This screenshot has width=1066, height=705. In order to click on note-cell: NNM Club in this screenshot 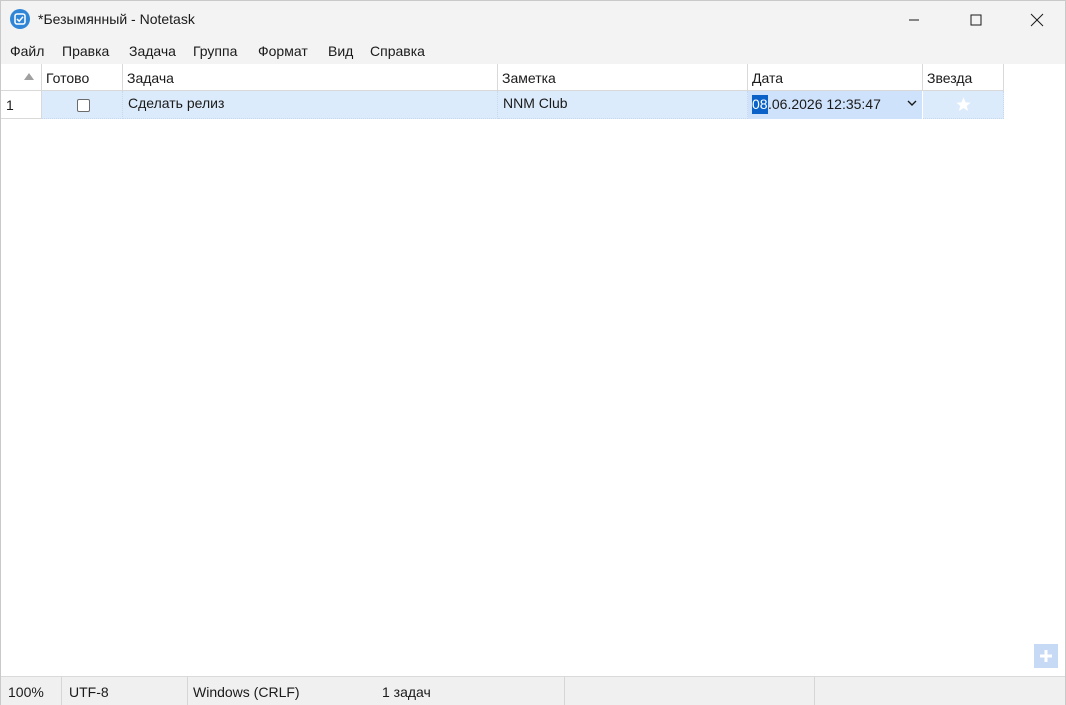, I will do `click(623, 105)`.